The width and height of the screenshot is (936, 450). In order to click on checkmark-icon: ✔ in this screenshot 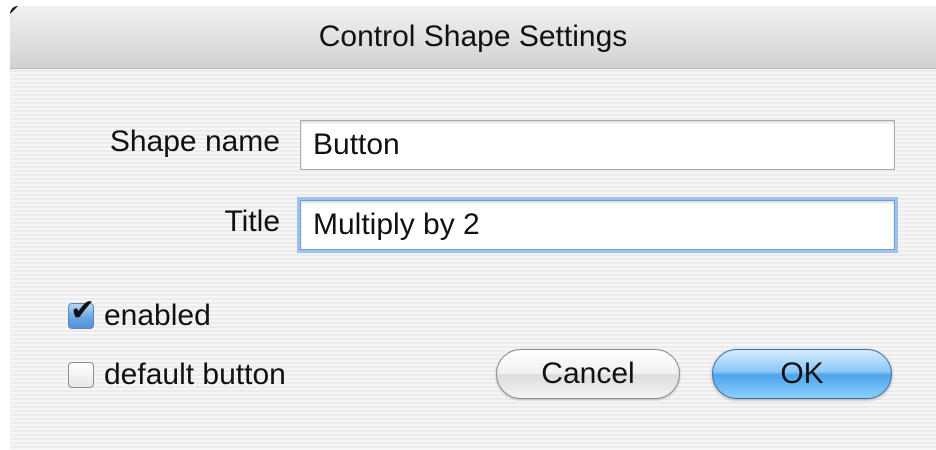, I will do `click(83, 310)`.